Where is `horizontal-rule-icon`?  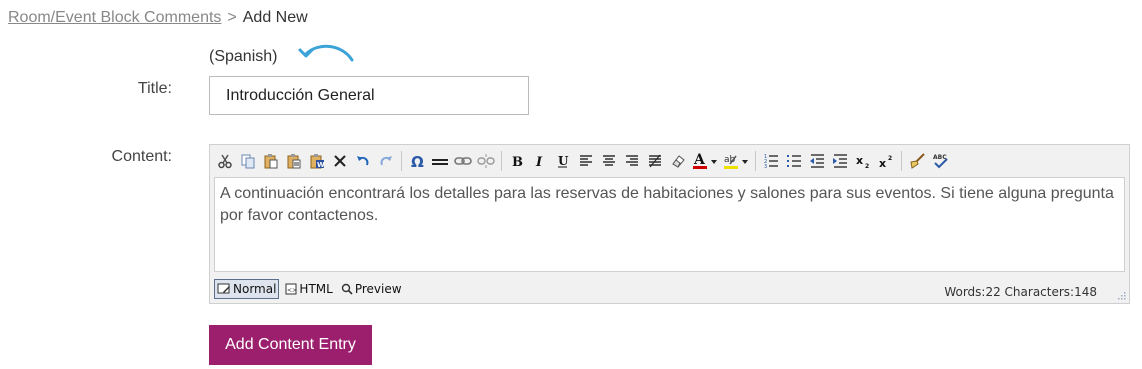
horizontal-rule-icon is located at coordinates (440, 161).